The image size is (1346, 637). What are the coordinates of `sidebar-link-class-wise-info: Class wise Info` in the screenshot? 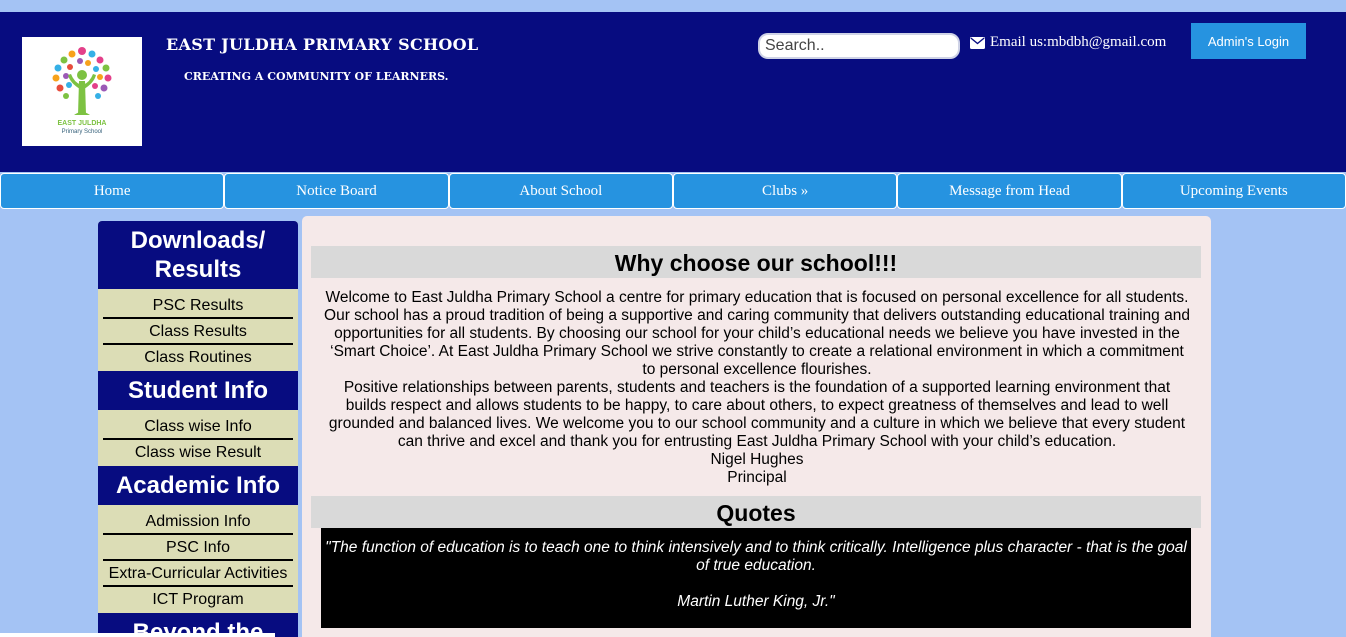 It's located at (198, 427).